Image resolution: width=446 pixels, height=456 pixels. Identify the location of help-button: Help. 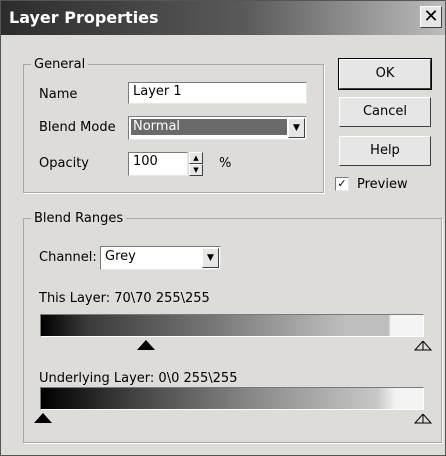
(385, 151).